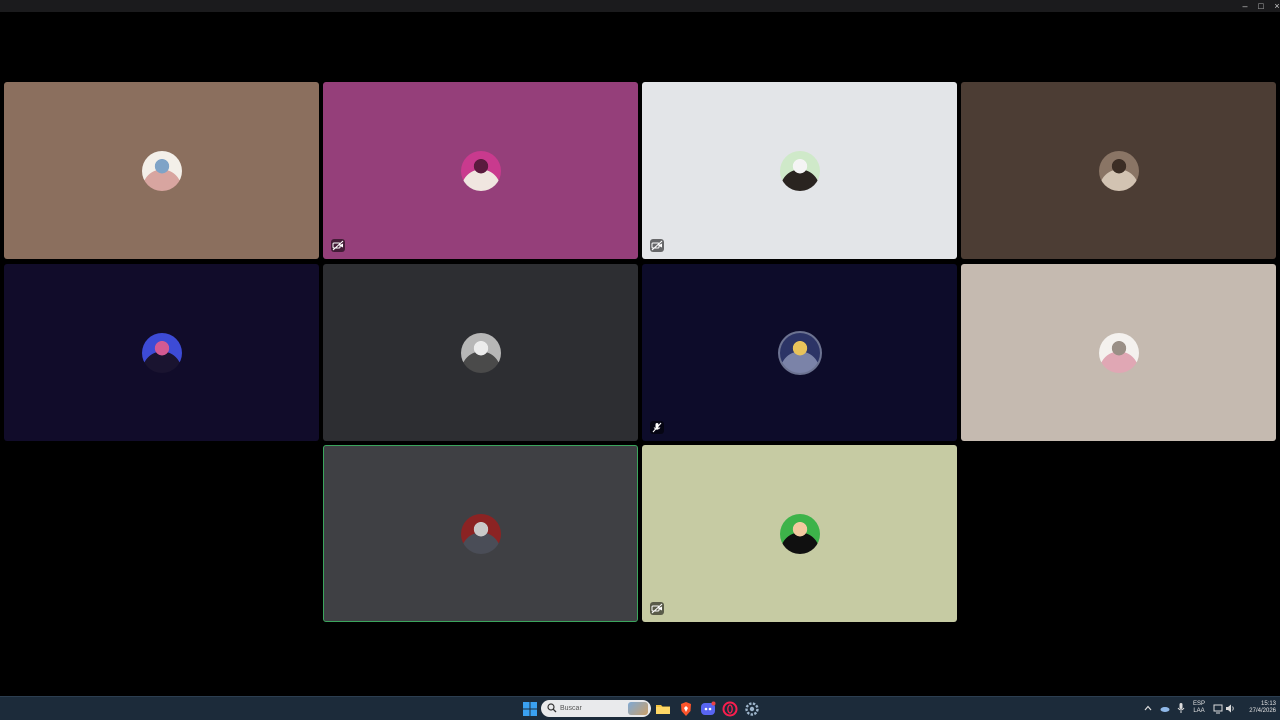  Describe the element at coordinates (1148, 708) in the screenshot. I see `chevron-up-icon` at that location.